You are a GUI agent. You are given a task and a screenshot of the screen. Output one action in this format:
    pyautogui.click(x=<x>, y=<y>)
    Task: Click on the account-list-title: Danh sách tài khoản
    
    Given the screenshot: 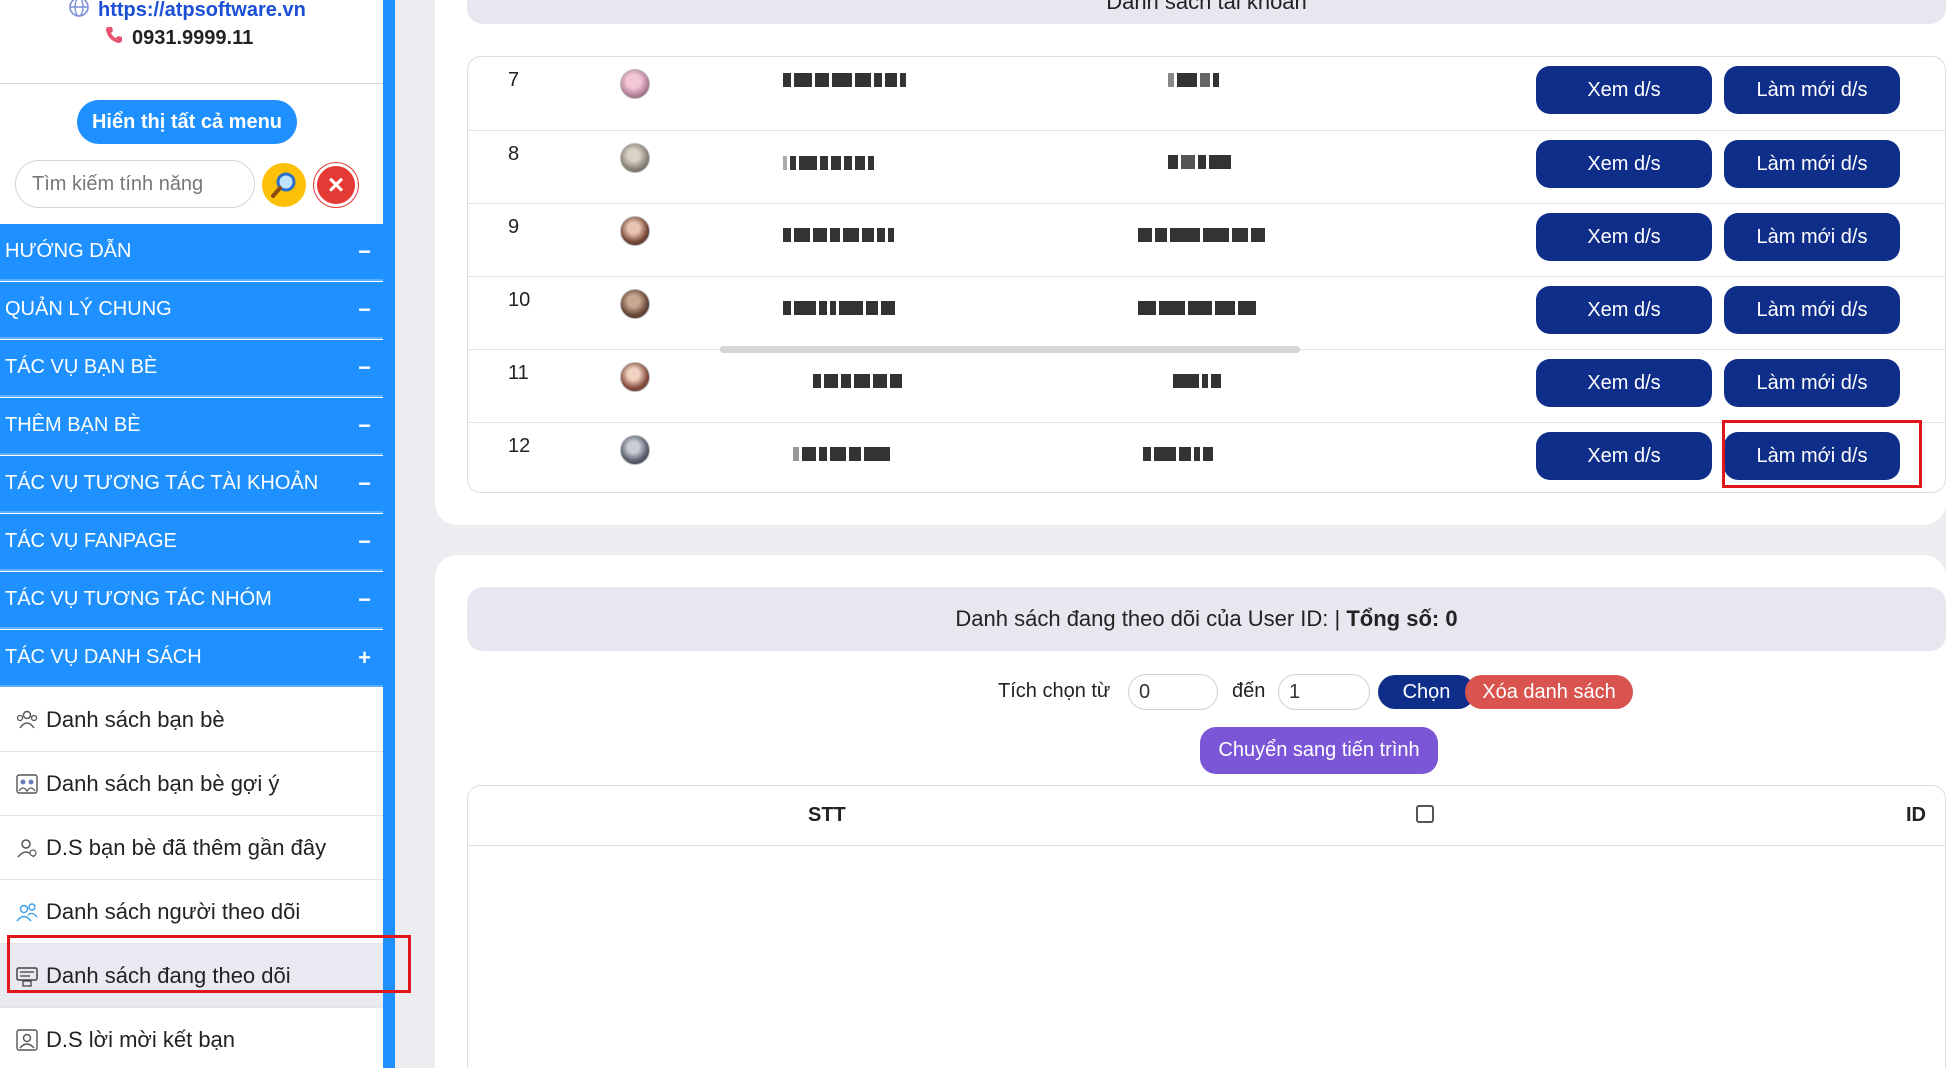 What is the action you would take?
    pyautogui.click(x=1206, y=7)
    